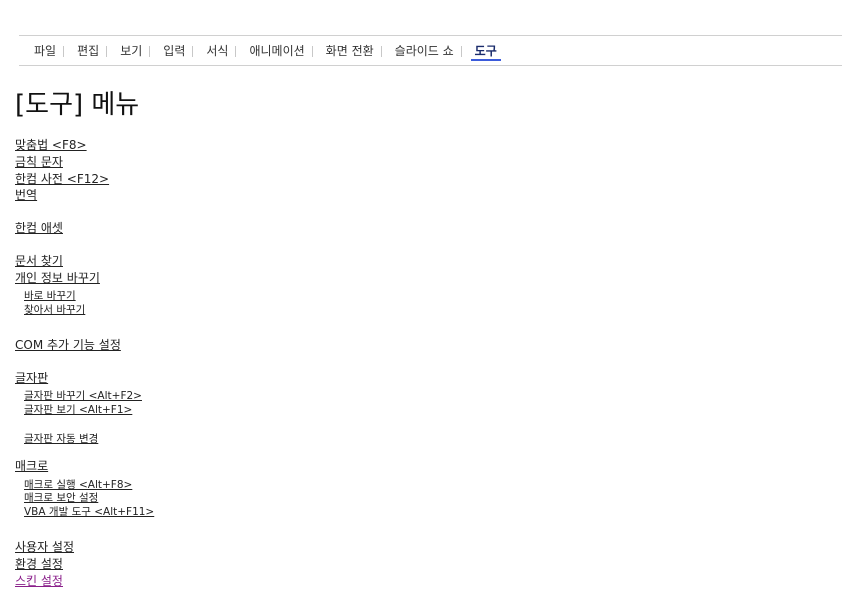  Describe the element at coordinates (50, 296) in the screenshot. I see `link-replace-now: 바로 바꾸기` at that location.